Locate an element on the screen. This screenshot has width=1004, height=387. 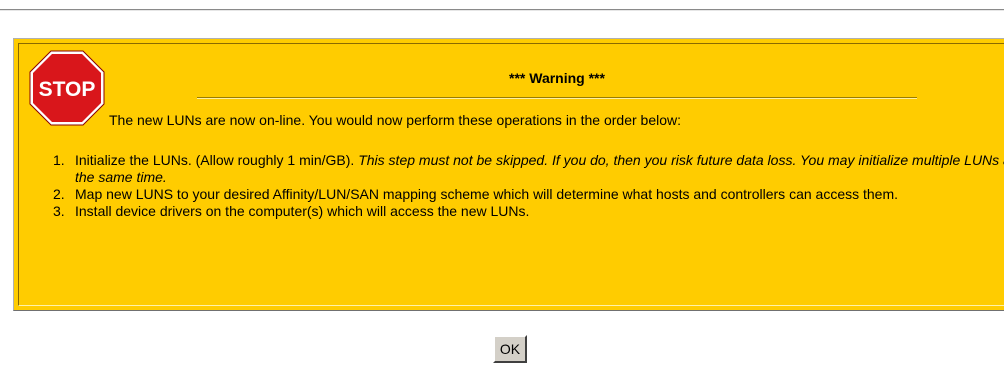
ok-button: OK is located at coordinates (510, 349).